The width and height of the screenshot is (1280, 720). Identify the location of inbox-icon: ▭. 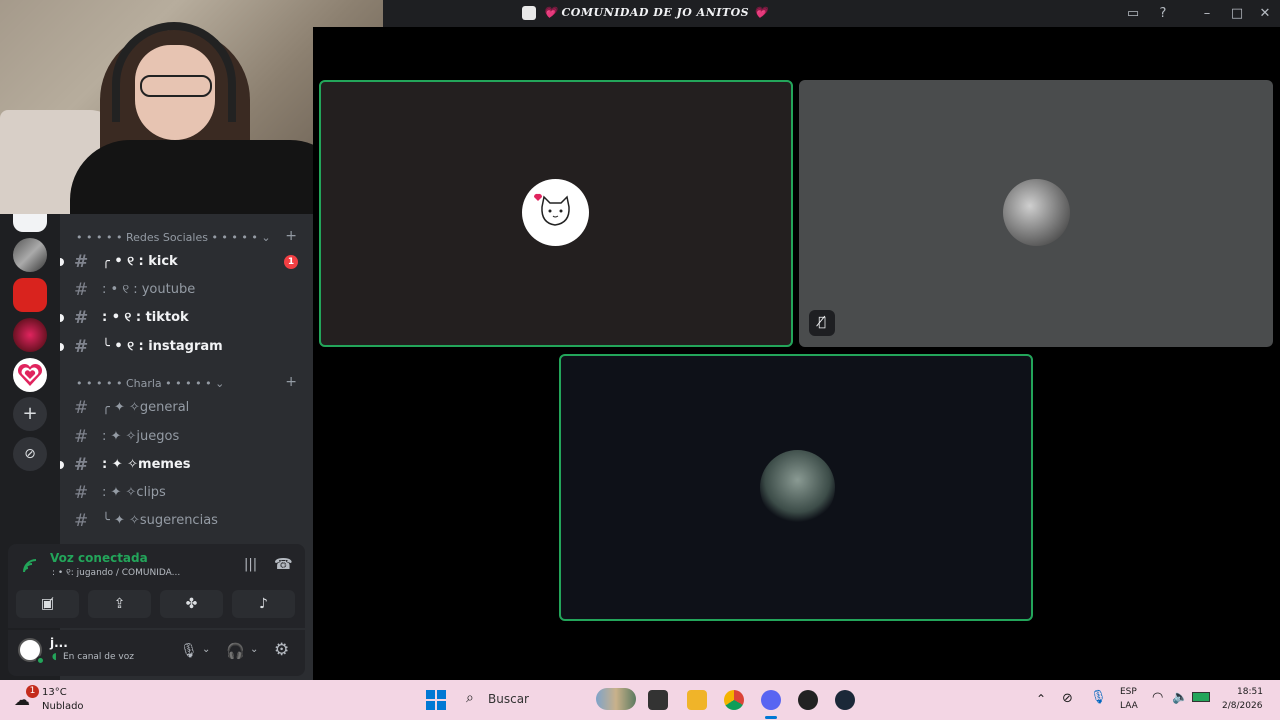
(1133, 14).